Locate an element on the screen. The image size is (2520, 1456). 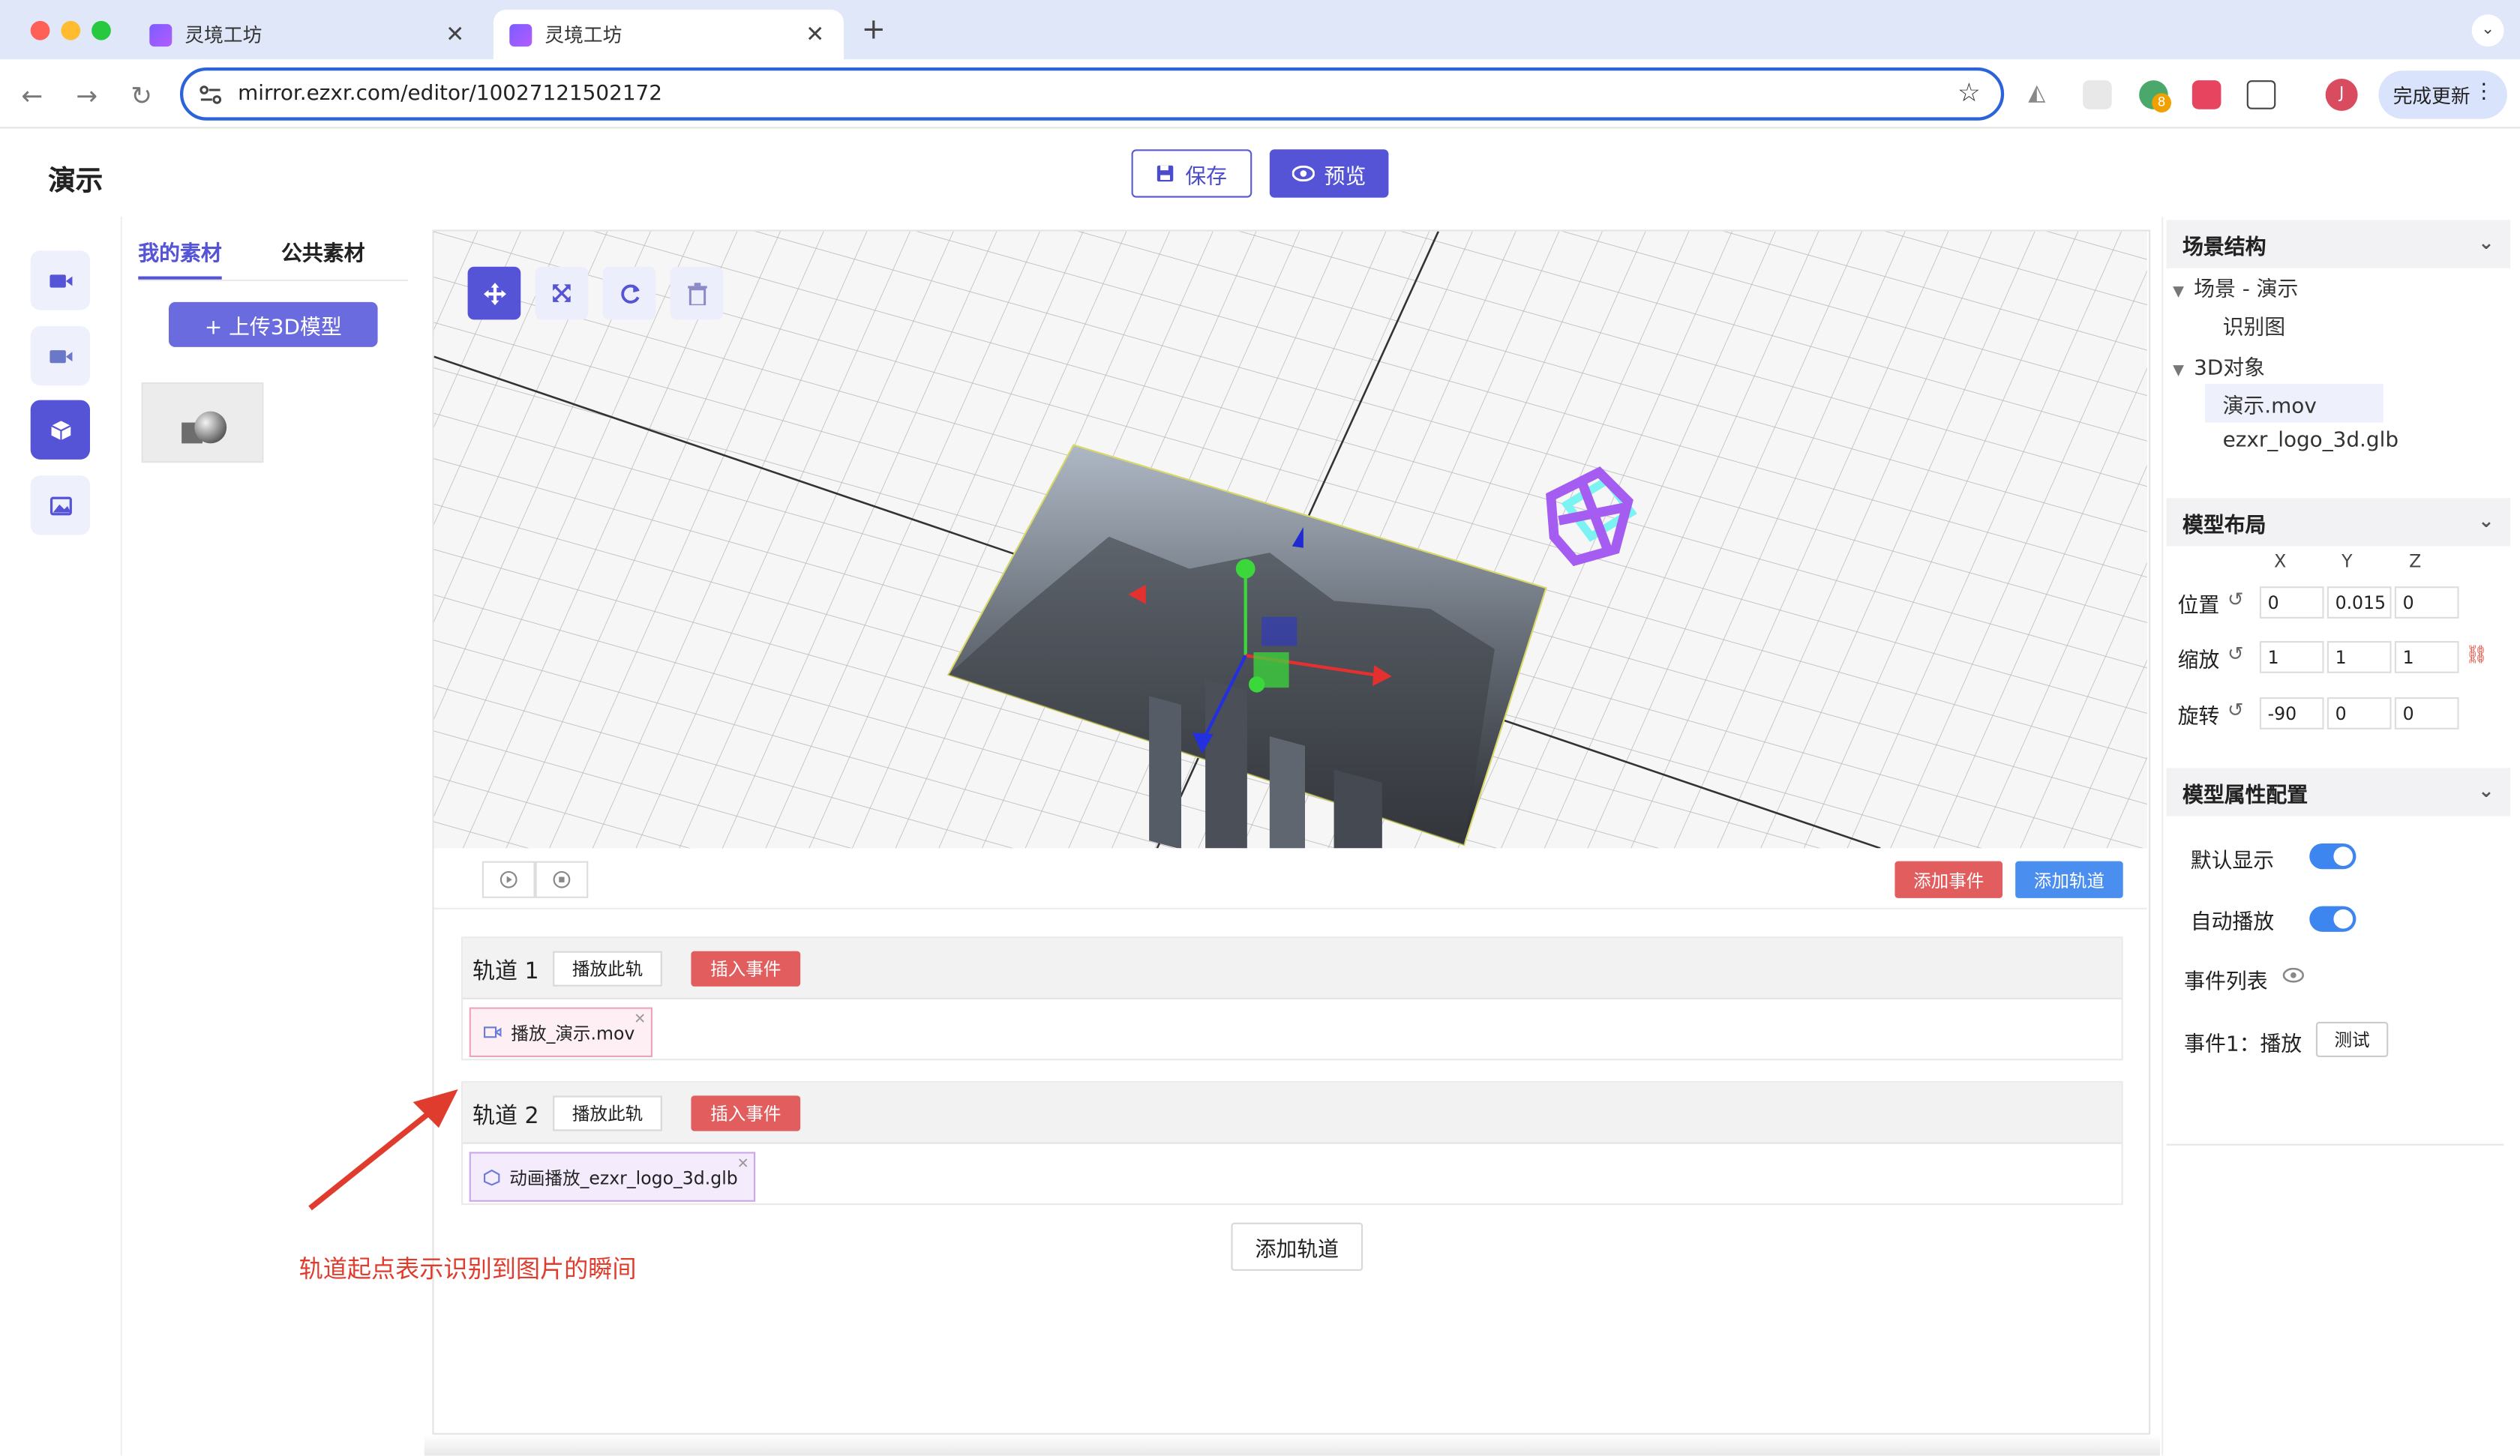
move-tool-button is located at coordinates (494, 293).